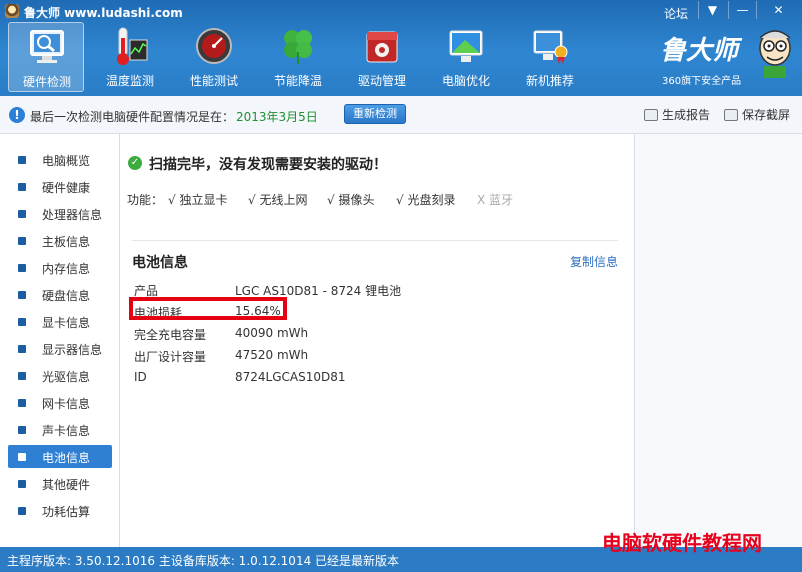 The height and width of the screenshot is (572, 802). I want to click on sidebar-item-label: 声卡信息, so click(66, 431).